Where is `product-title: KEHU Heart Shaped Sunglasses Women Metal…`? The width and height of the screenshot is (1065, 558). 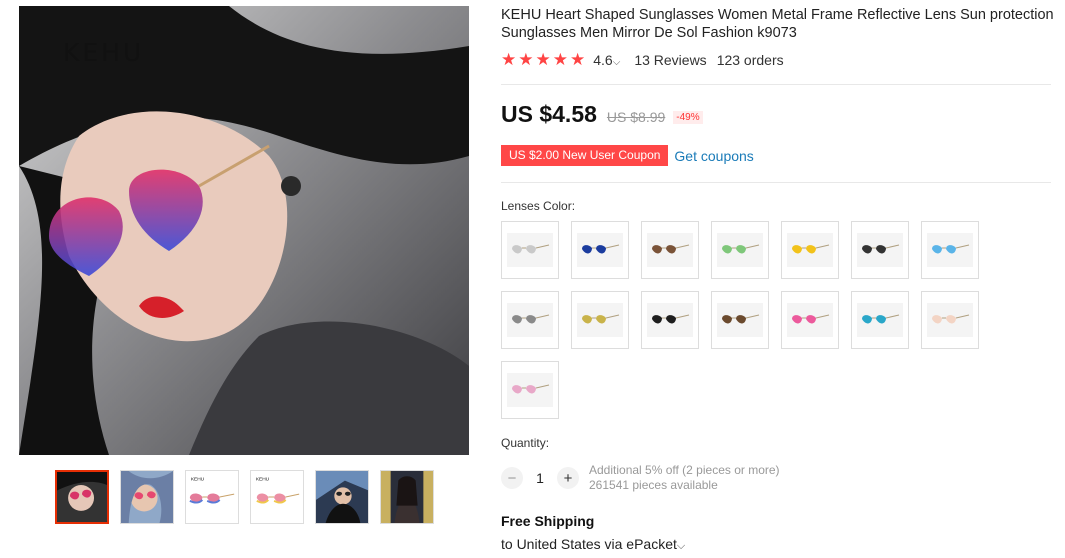
product-title: KEHU Heart Shaped Sunglasses Women Metal… is located at coordinates (777, 24).